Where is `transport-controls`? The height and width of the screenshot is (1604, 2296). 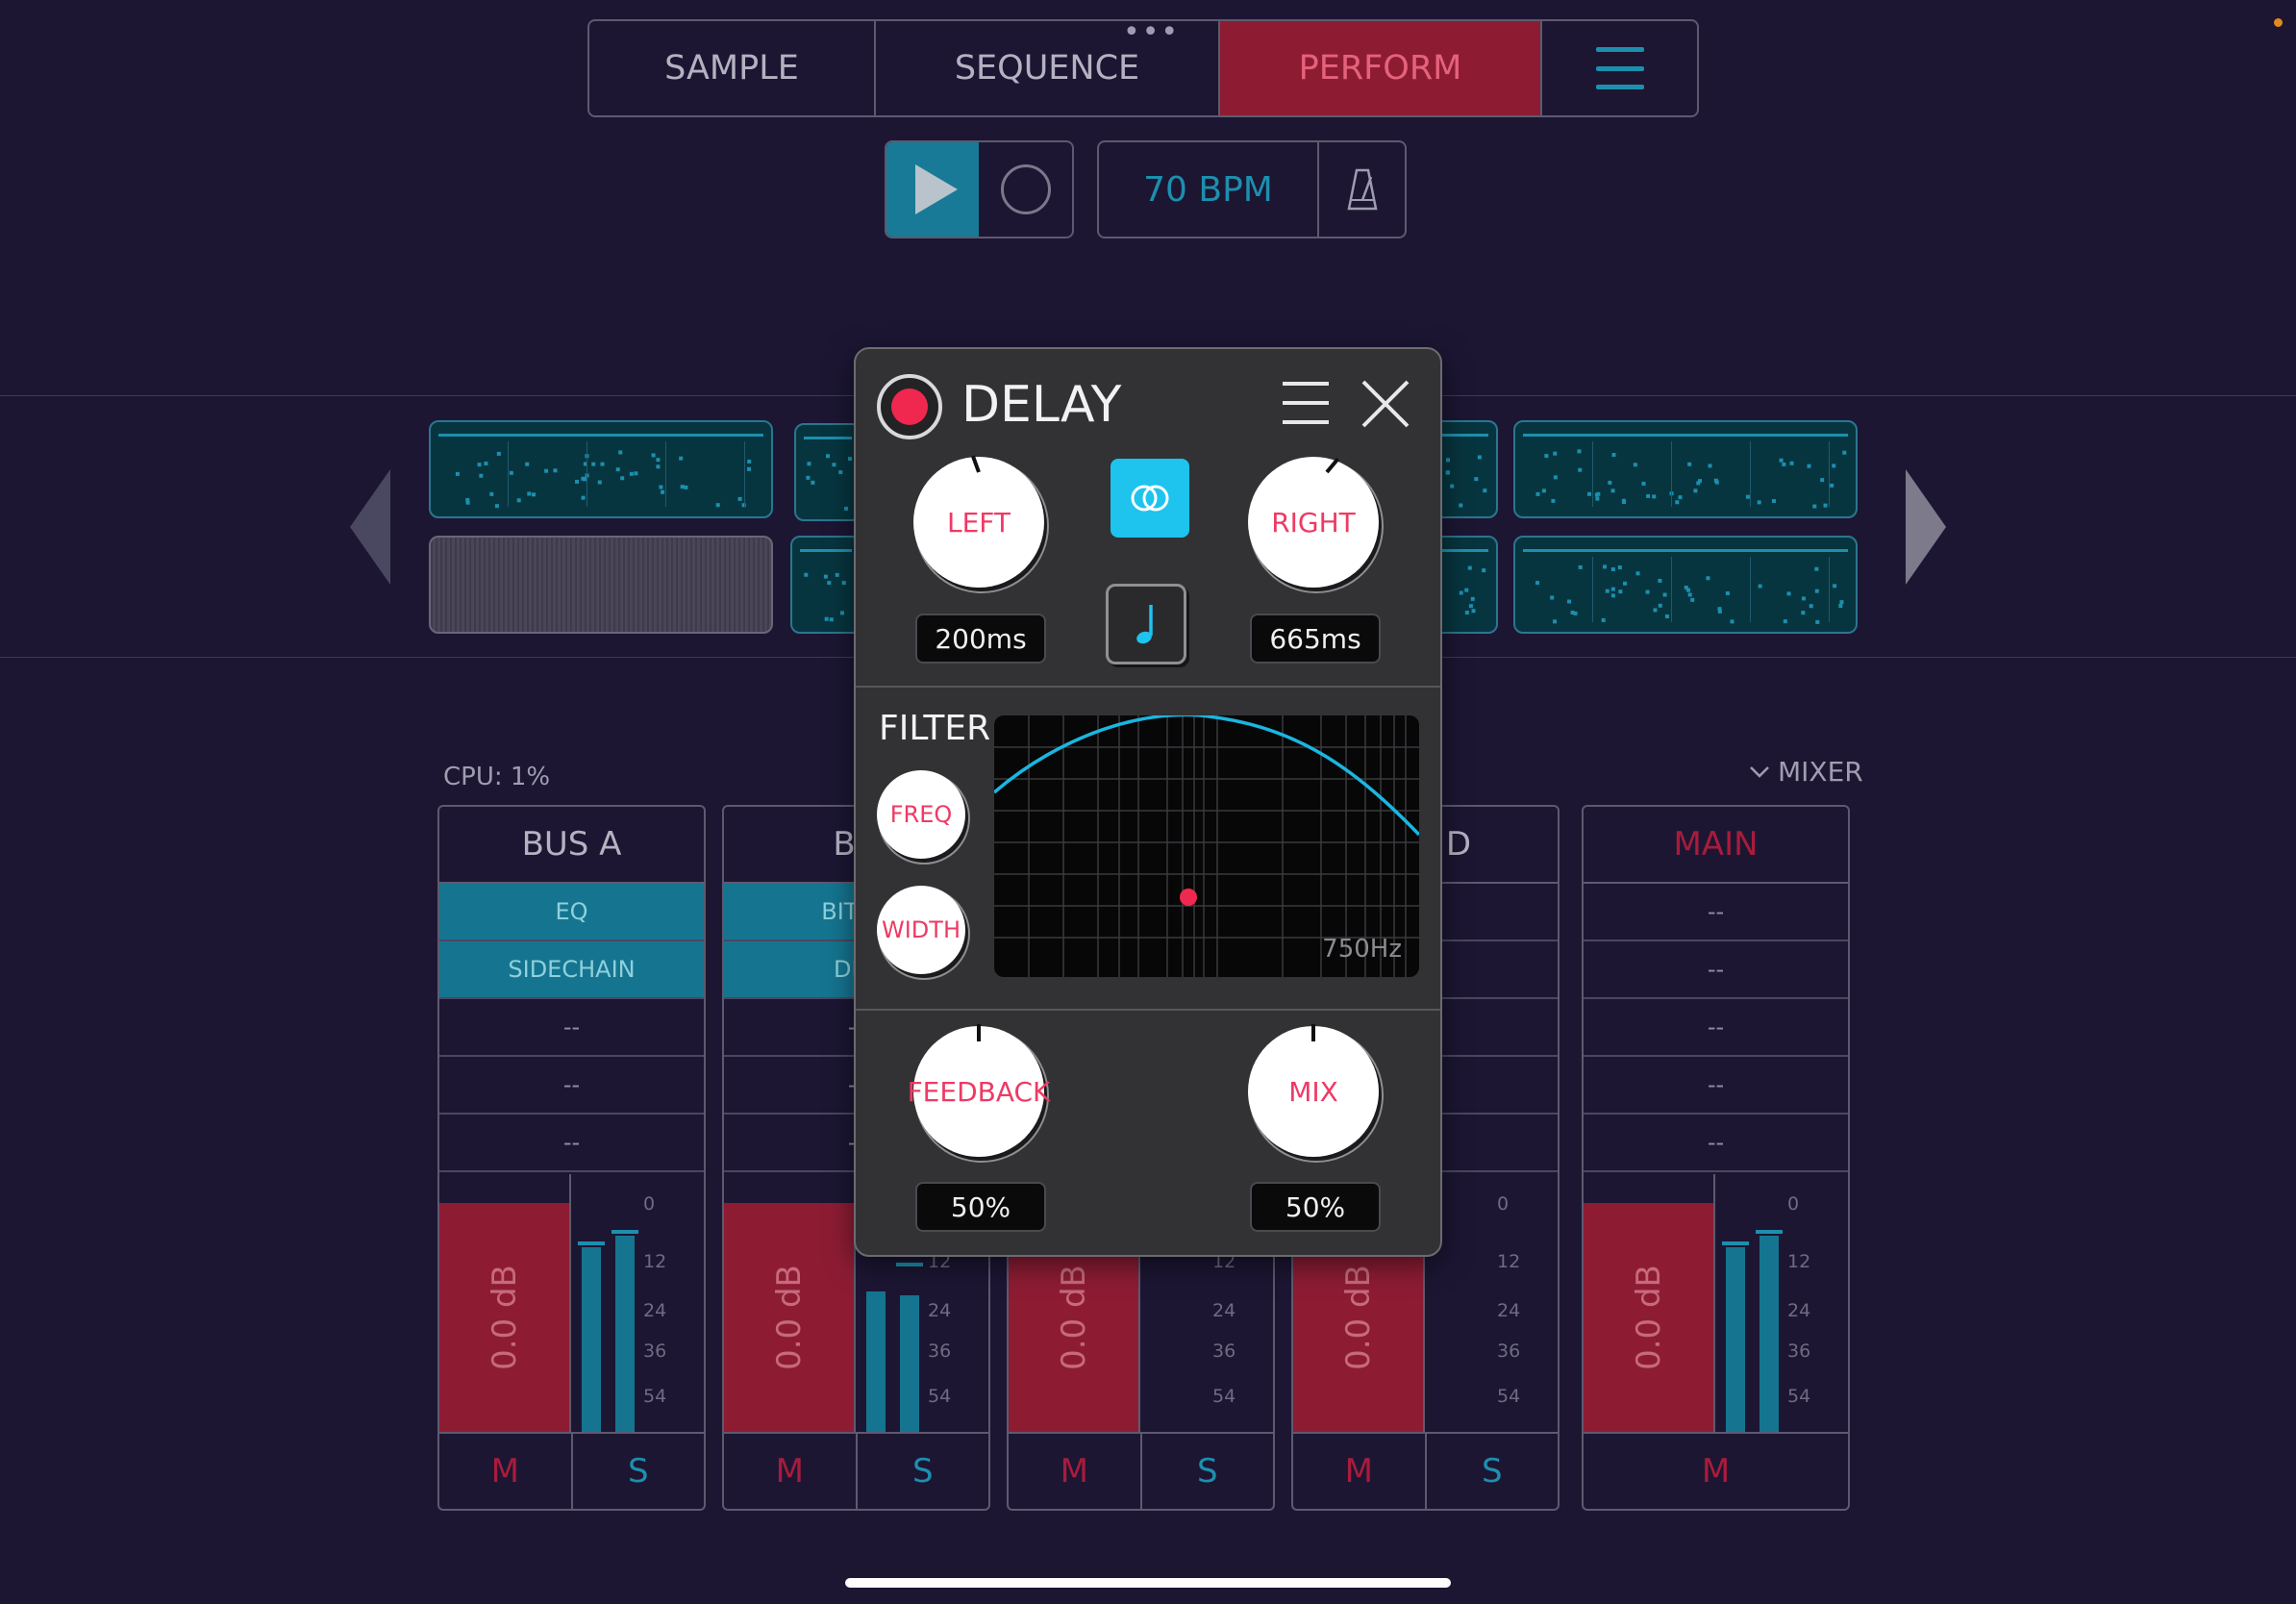 transport-controls is located at coordinates (979, 189).